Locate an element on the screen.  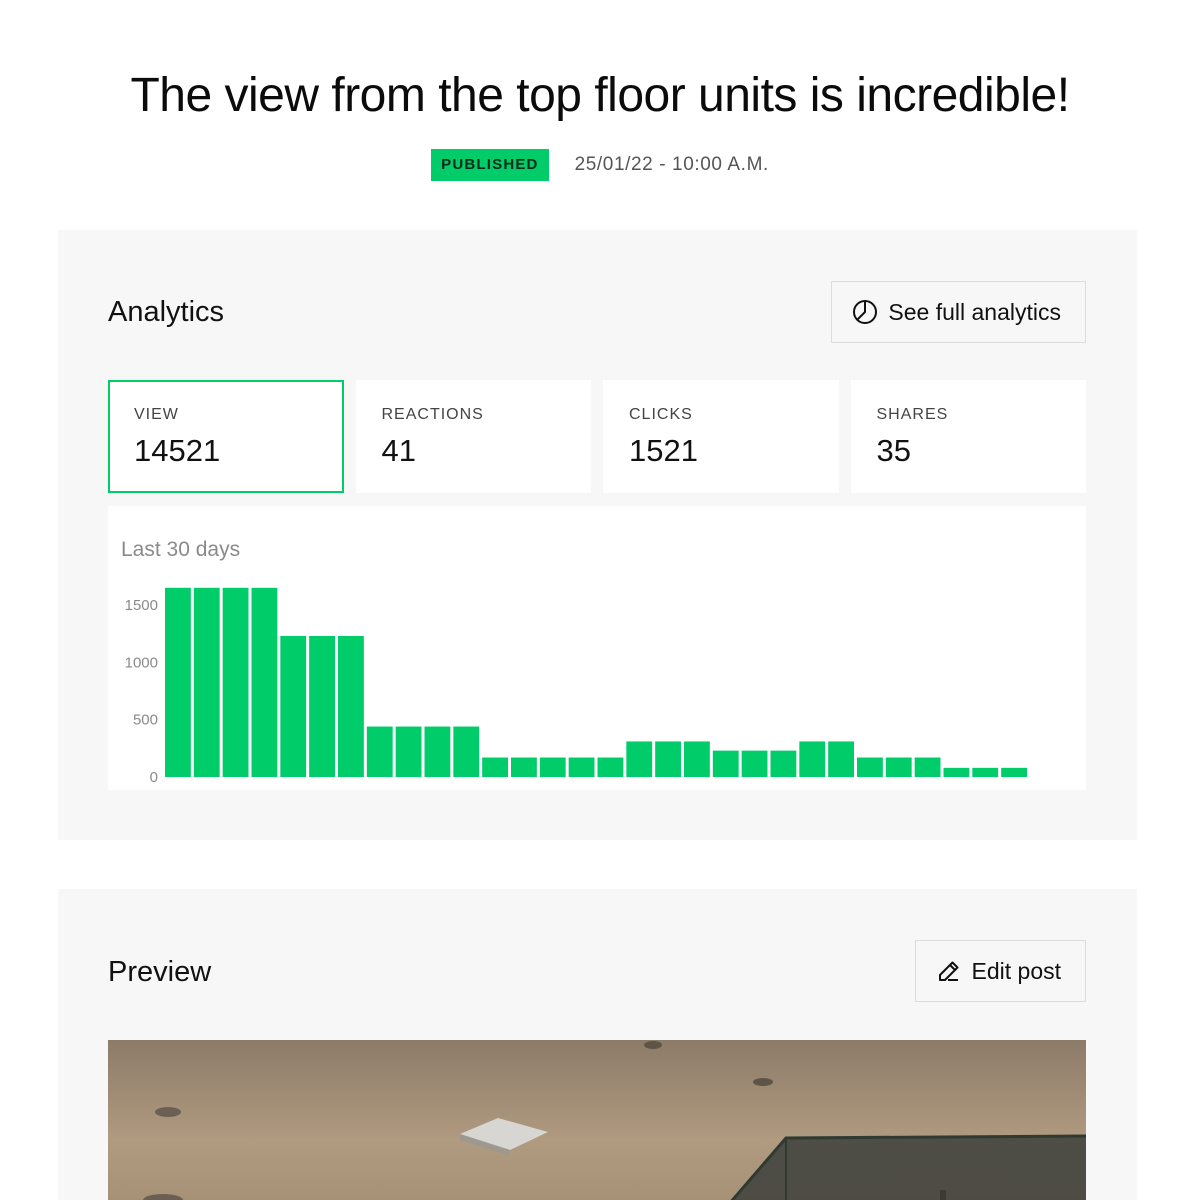
publish-date: 25/01/22 - 10:00 A.M. is located at coordinates (671, 164).